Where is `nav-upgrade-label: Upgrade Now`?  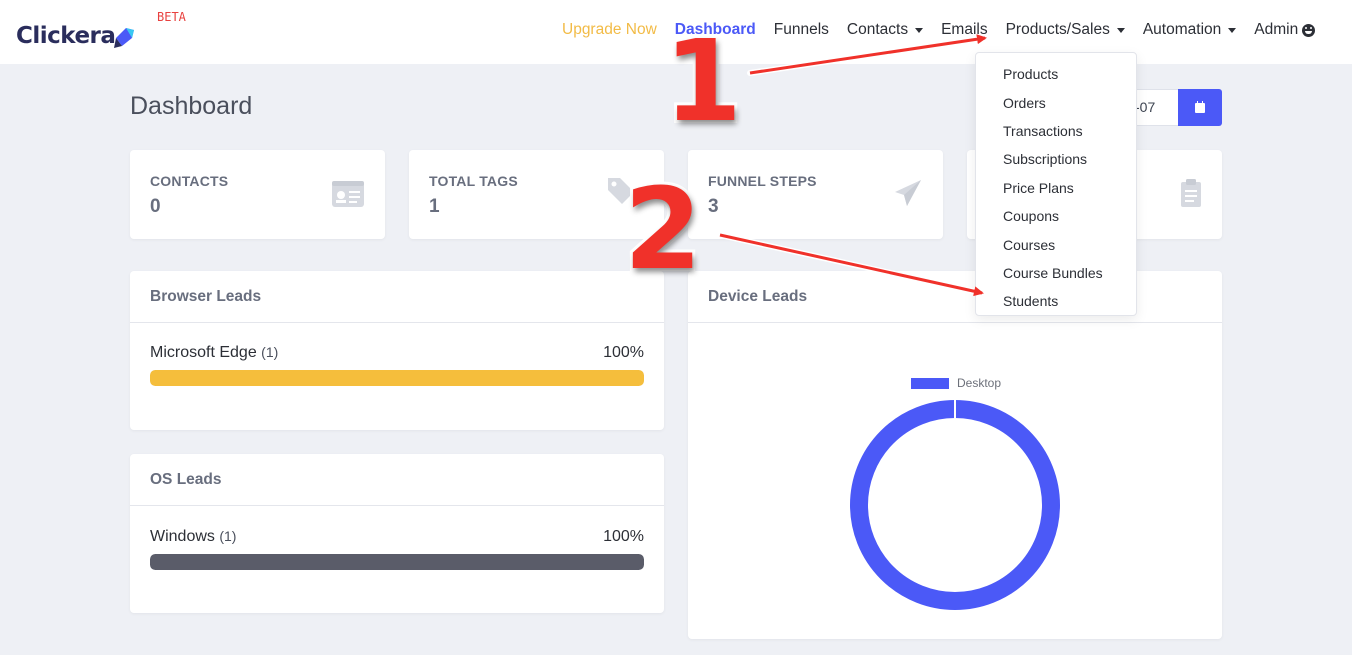
nav-upgrade-label: Upgrade Now is located at coordinates (609, 29).